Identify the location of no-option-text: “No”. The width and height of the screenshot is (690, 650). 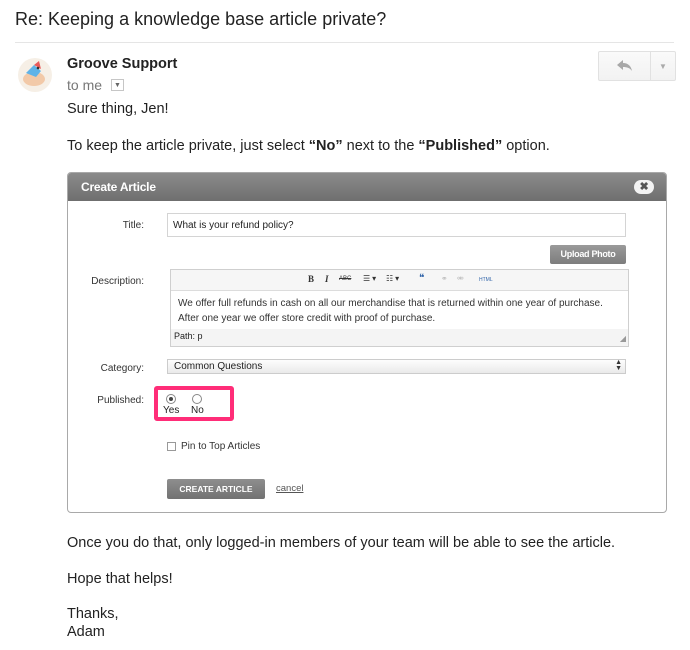
(325, 146).